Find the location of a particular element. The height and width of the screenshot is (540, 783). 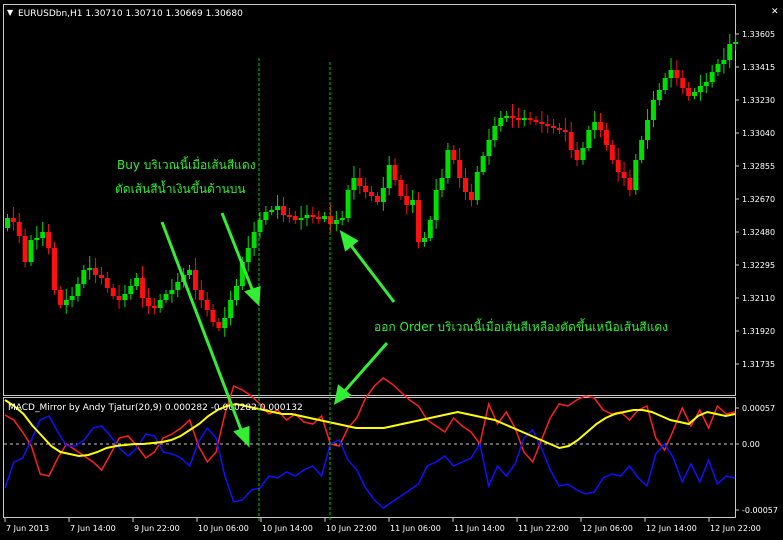

price-tick-label: 1.33415 is located at coordinates (758, 67).